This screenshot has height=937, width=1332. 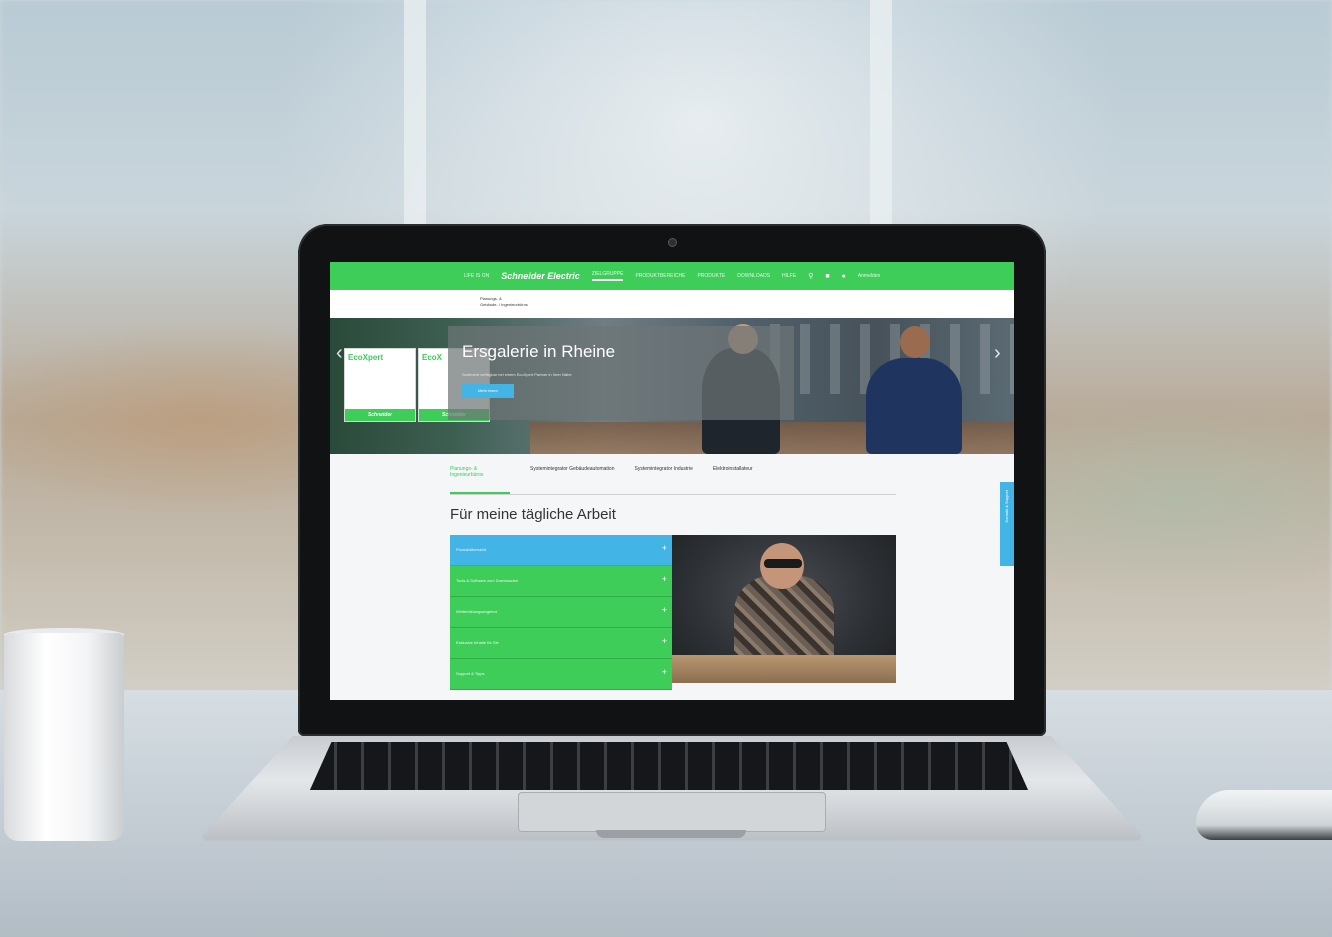 I want to click on section-title: Für meine tägliche Arbeit, so click(x=533, y=514).